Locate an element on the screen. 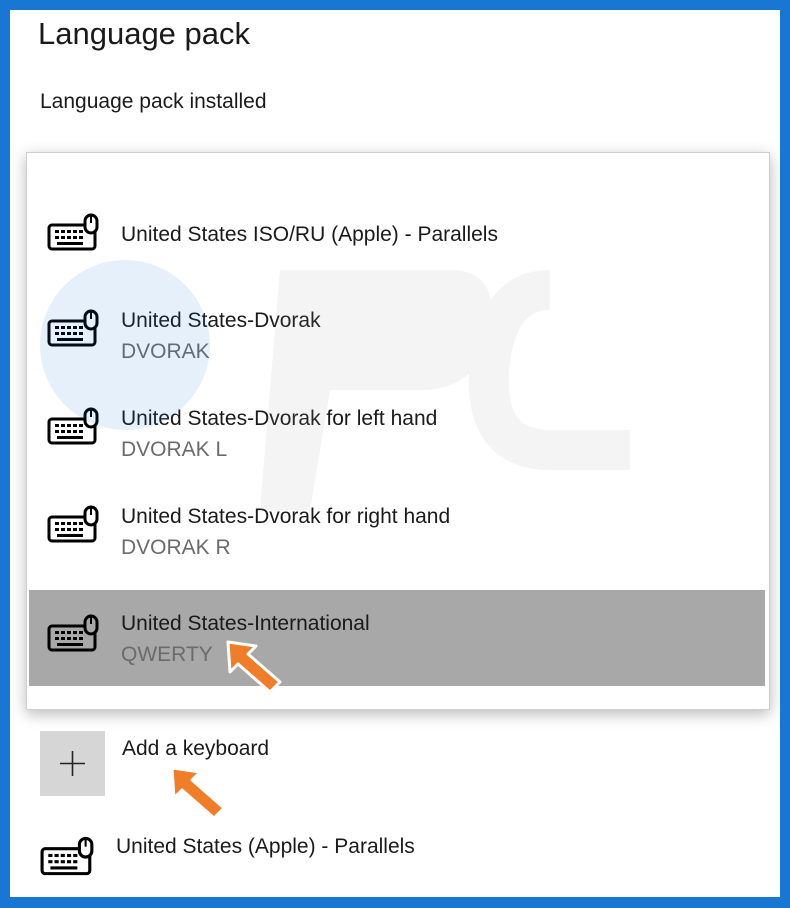  page-title: Language pack is located at coordinates (144, 33).